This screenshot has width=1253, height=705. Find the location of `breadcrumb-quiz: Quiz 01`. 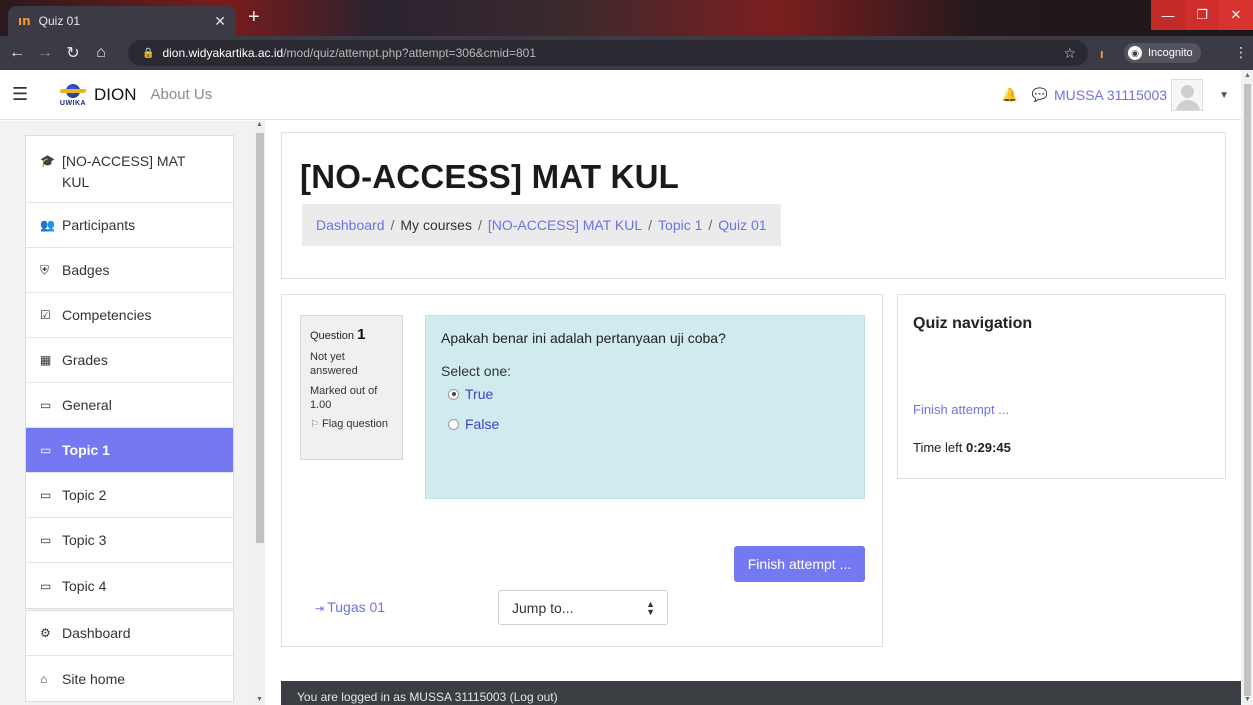

breadcrumb-quiz: Quiz 01 is located at coordinates (742, 225).